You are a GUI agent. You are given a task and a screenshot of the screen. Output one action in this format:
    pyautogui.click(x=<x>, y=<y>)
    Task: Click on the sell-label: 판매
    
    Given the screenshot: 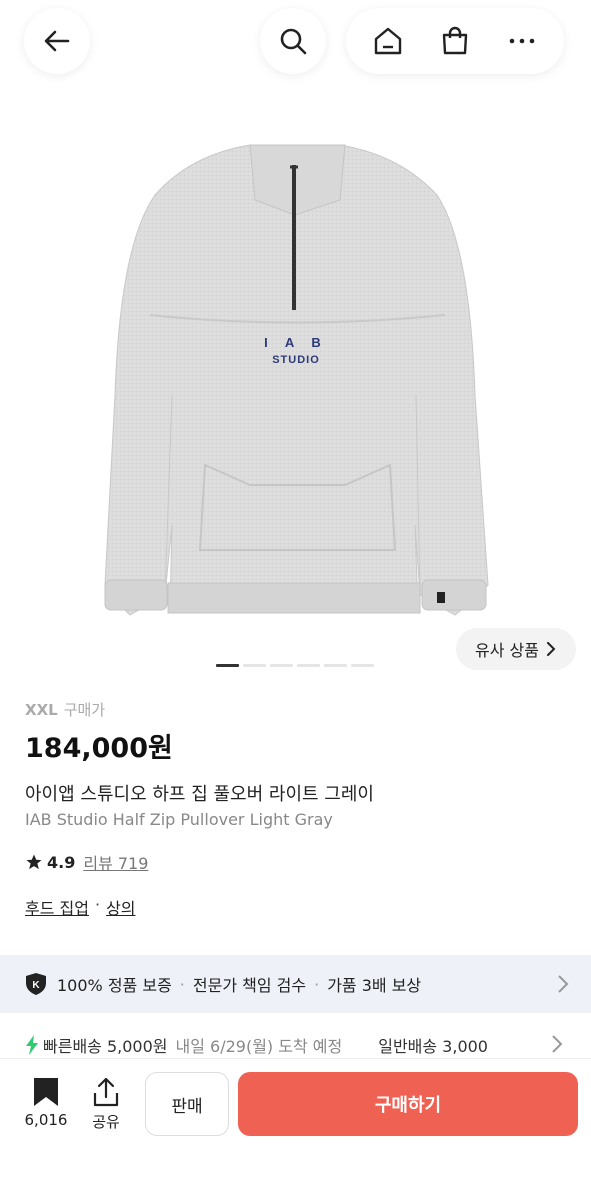 What is the action you would take?
    pyautogui.click(x=187, y=1106)
    